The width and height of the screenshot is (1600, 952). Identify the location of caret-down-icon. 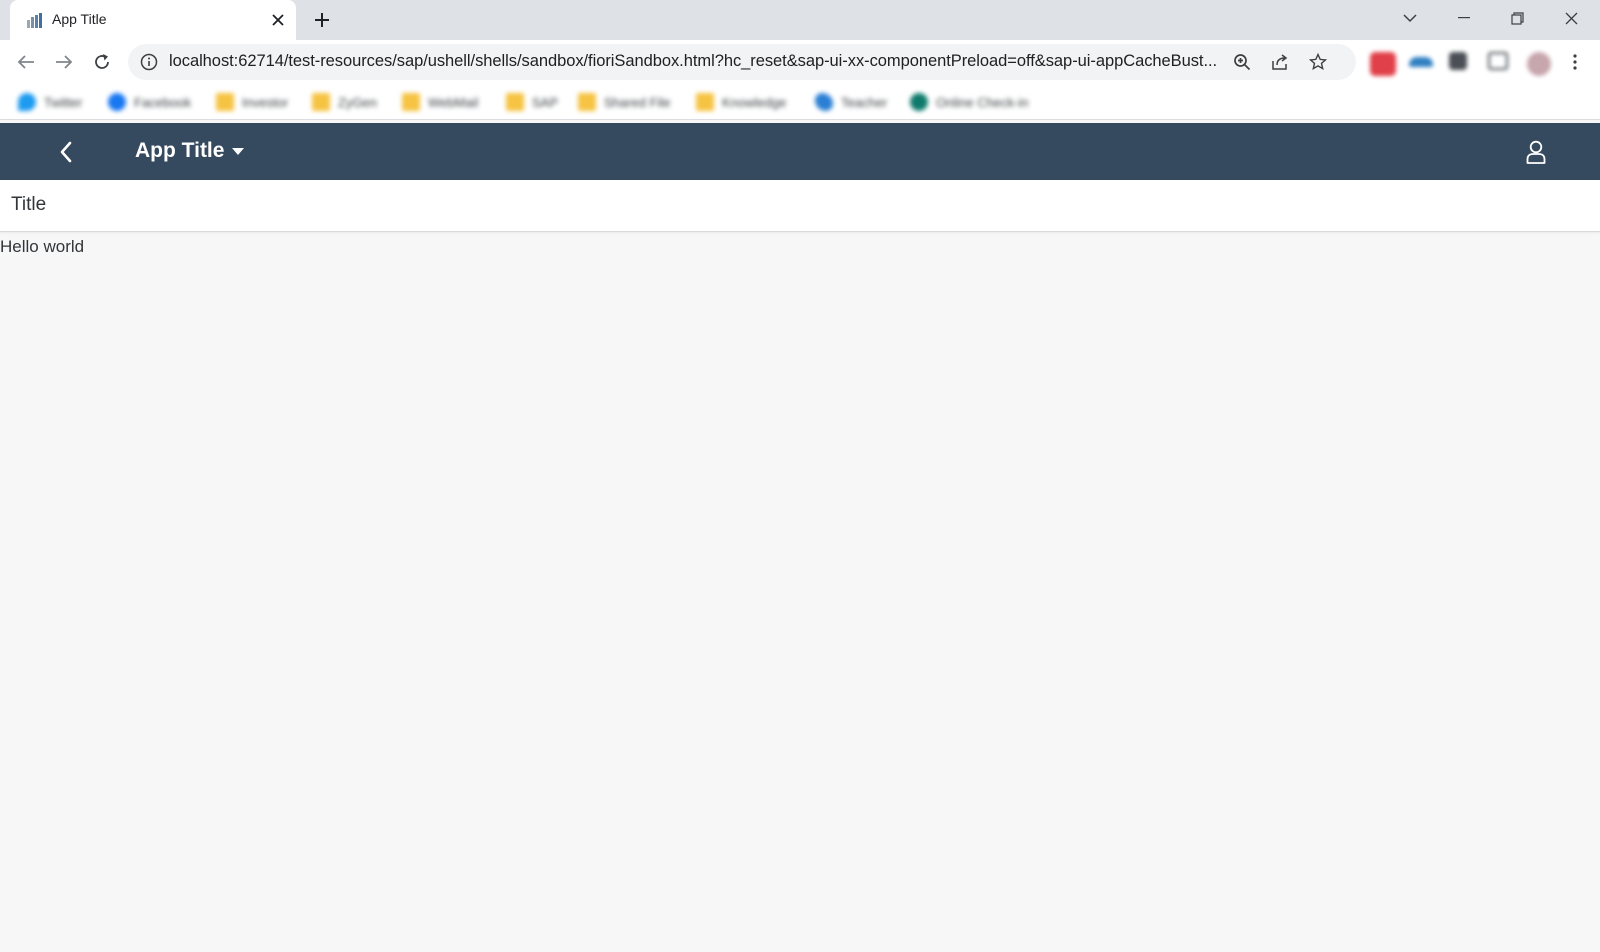
(238, 151).